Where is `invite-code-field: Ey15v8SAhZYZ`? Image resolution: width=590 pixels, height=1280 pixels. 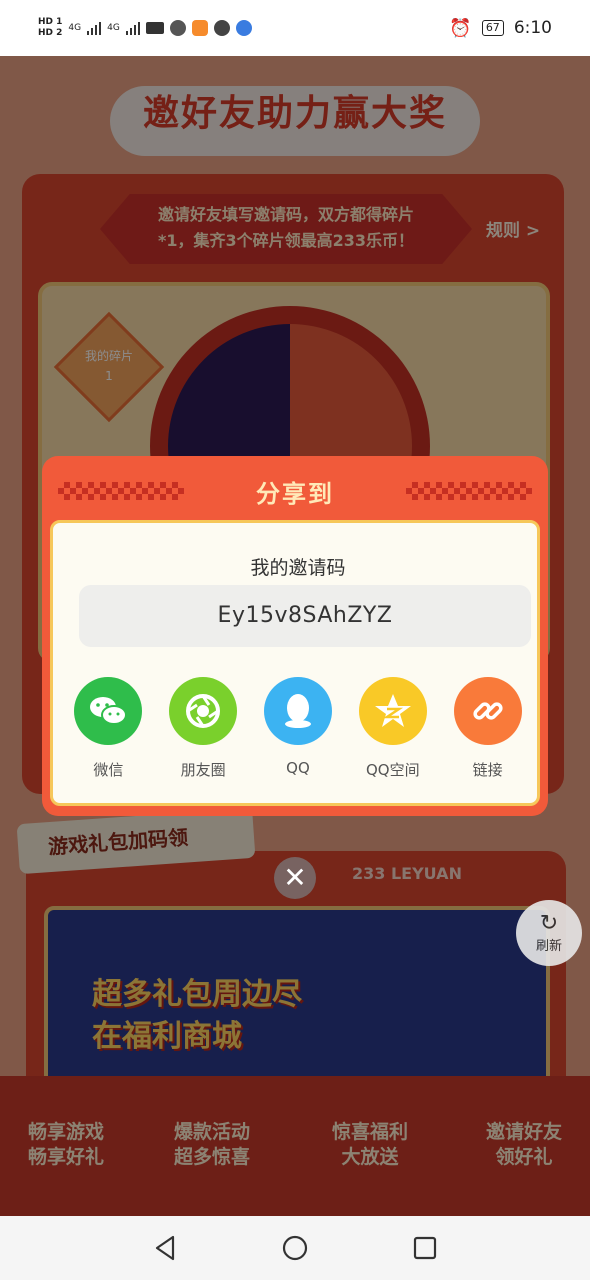 invite-code-field: Ey15v8SAhZYZ is located at coordinates (305, 616).